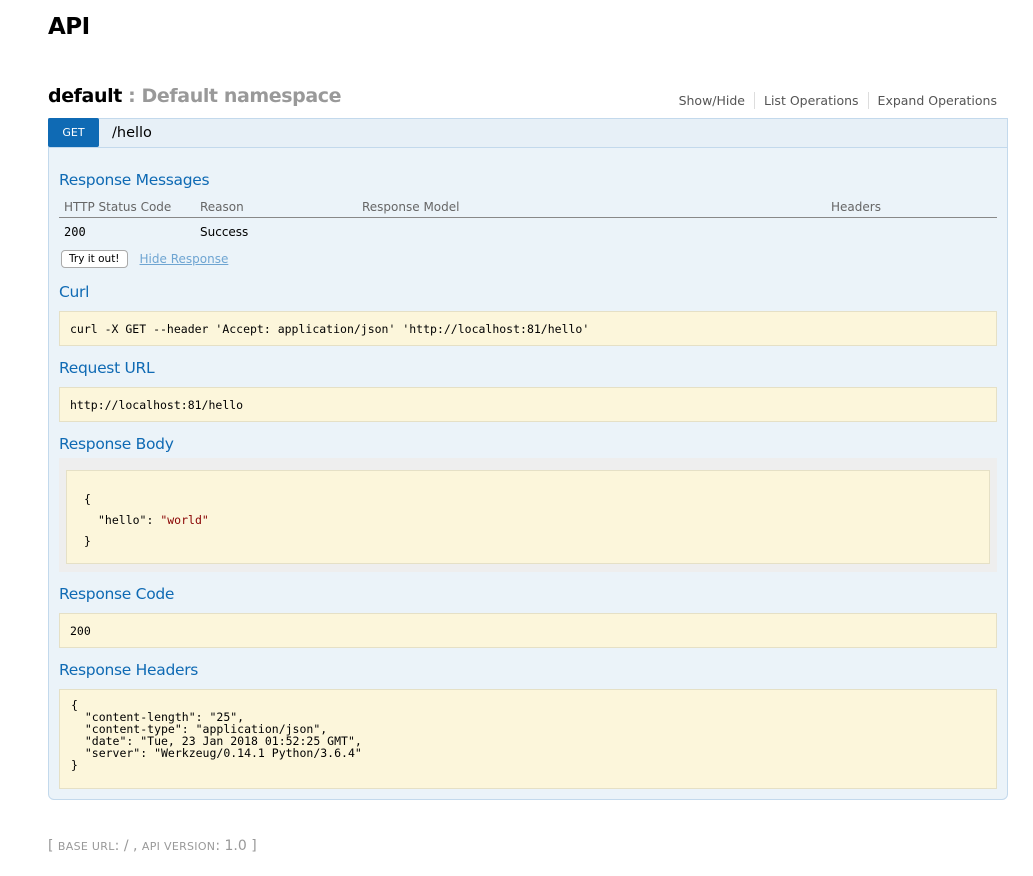 This screenshot has width=1033, height=876. I want to click on namespace-heading: default : Default namespace, so click(195, 96).